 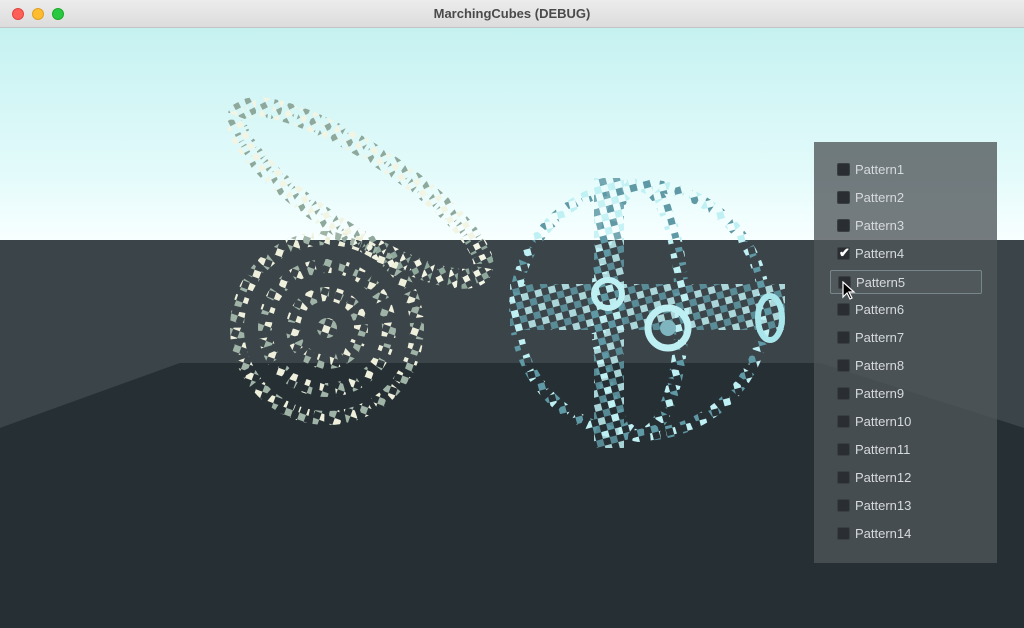 I want to click on pattern-label: Pattern11, so click(x=883, y=449).